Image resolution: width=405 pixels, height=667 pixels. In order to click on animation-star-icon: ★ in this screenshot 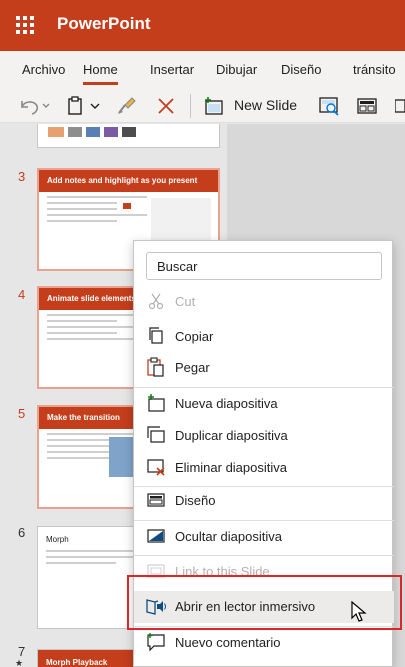, I will do `click(19, 662)`.